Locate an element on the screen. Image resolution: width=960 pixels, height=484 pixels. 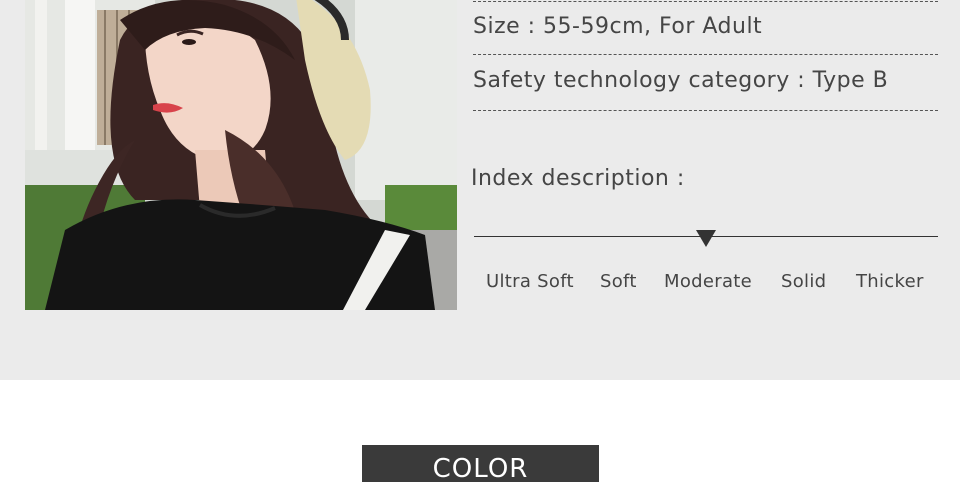
size-spec: Size : 55-59cm, For Adult is located at coordinates (618, 26).